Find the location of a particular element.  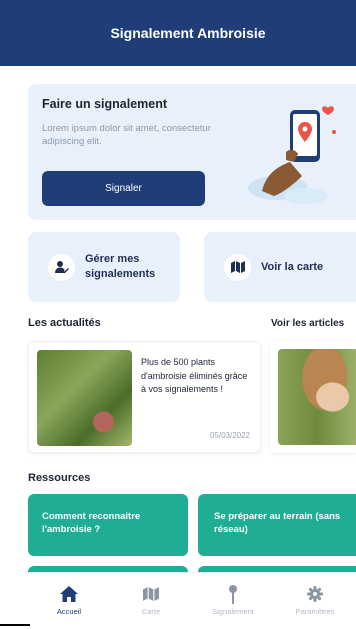

tab-home: Accueil is located at coordinates (69, 601).